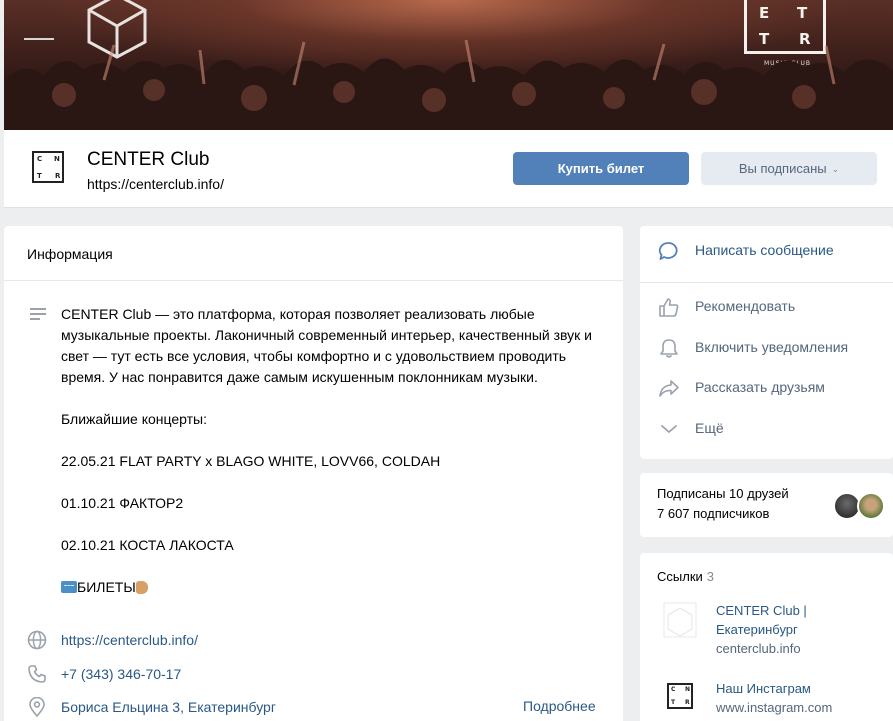  Describe the element at coordinates (122, 503) in the screenshot. I see `concert-item: 01.10.21 ФАКТОР2` at that location.